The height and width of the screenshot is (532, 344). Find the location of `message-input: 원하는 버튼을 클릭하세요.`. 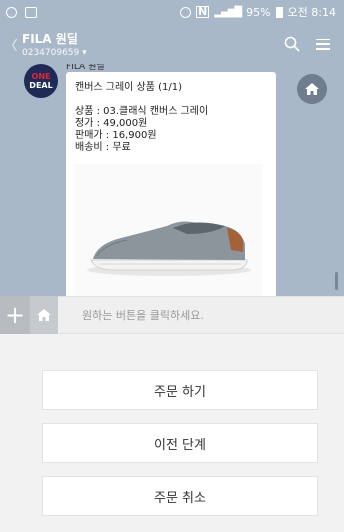

message-input: 원하는 버튼을 클릭하세요. is located at coordinates (131, 315).